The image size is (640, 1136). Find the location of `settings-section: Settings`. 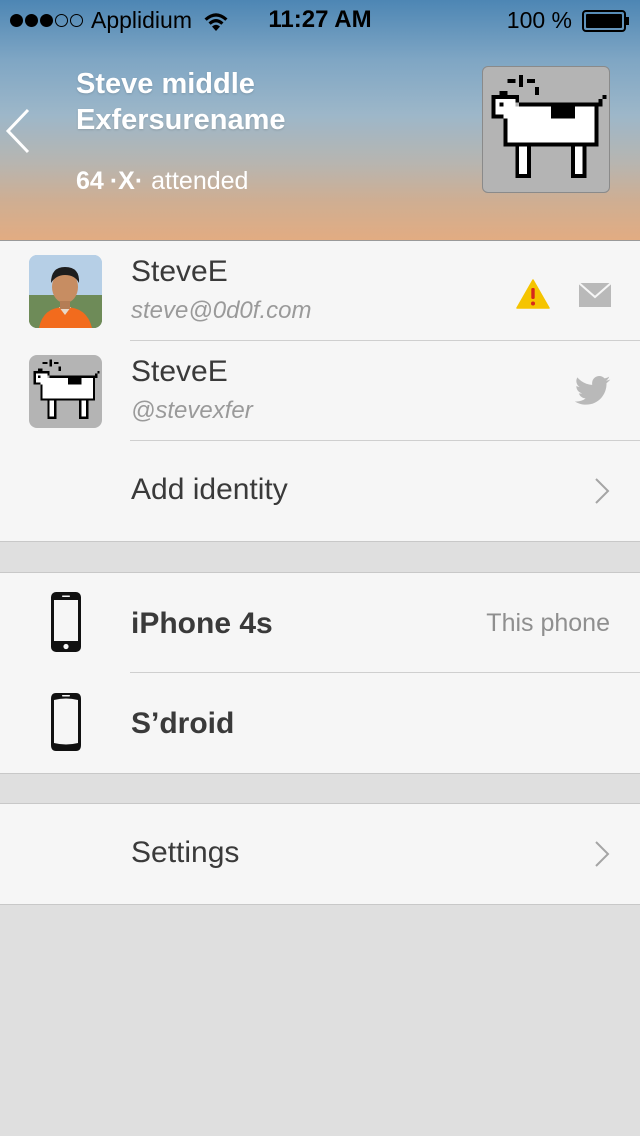

settings-section: Settings is located at coordinates (320, 854).